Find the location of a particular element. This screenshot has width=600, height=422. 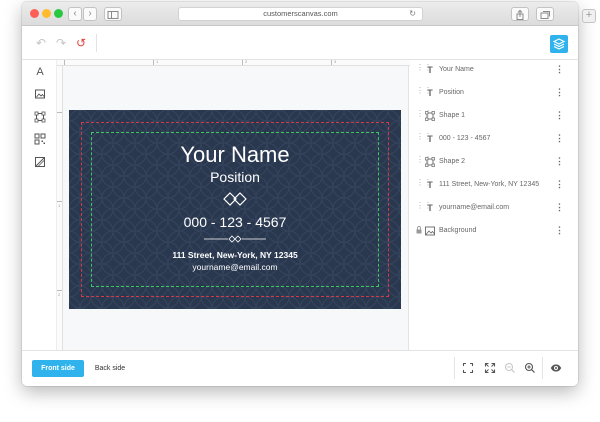

top-ruler: 1 2 3 is located at coordinates (233, 62).